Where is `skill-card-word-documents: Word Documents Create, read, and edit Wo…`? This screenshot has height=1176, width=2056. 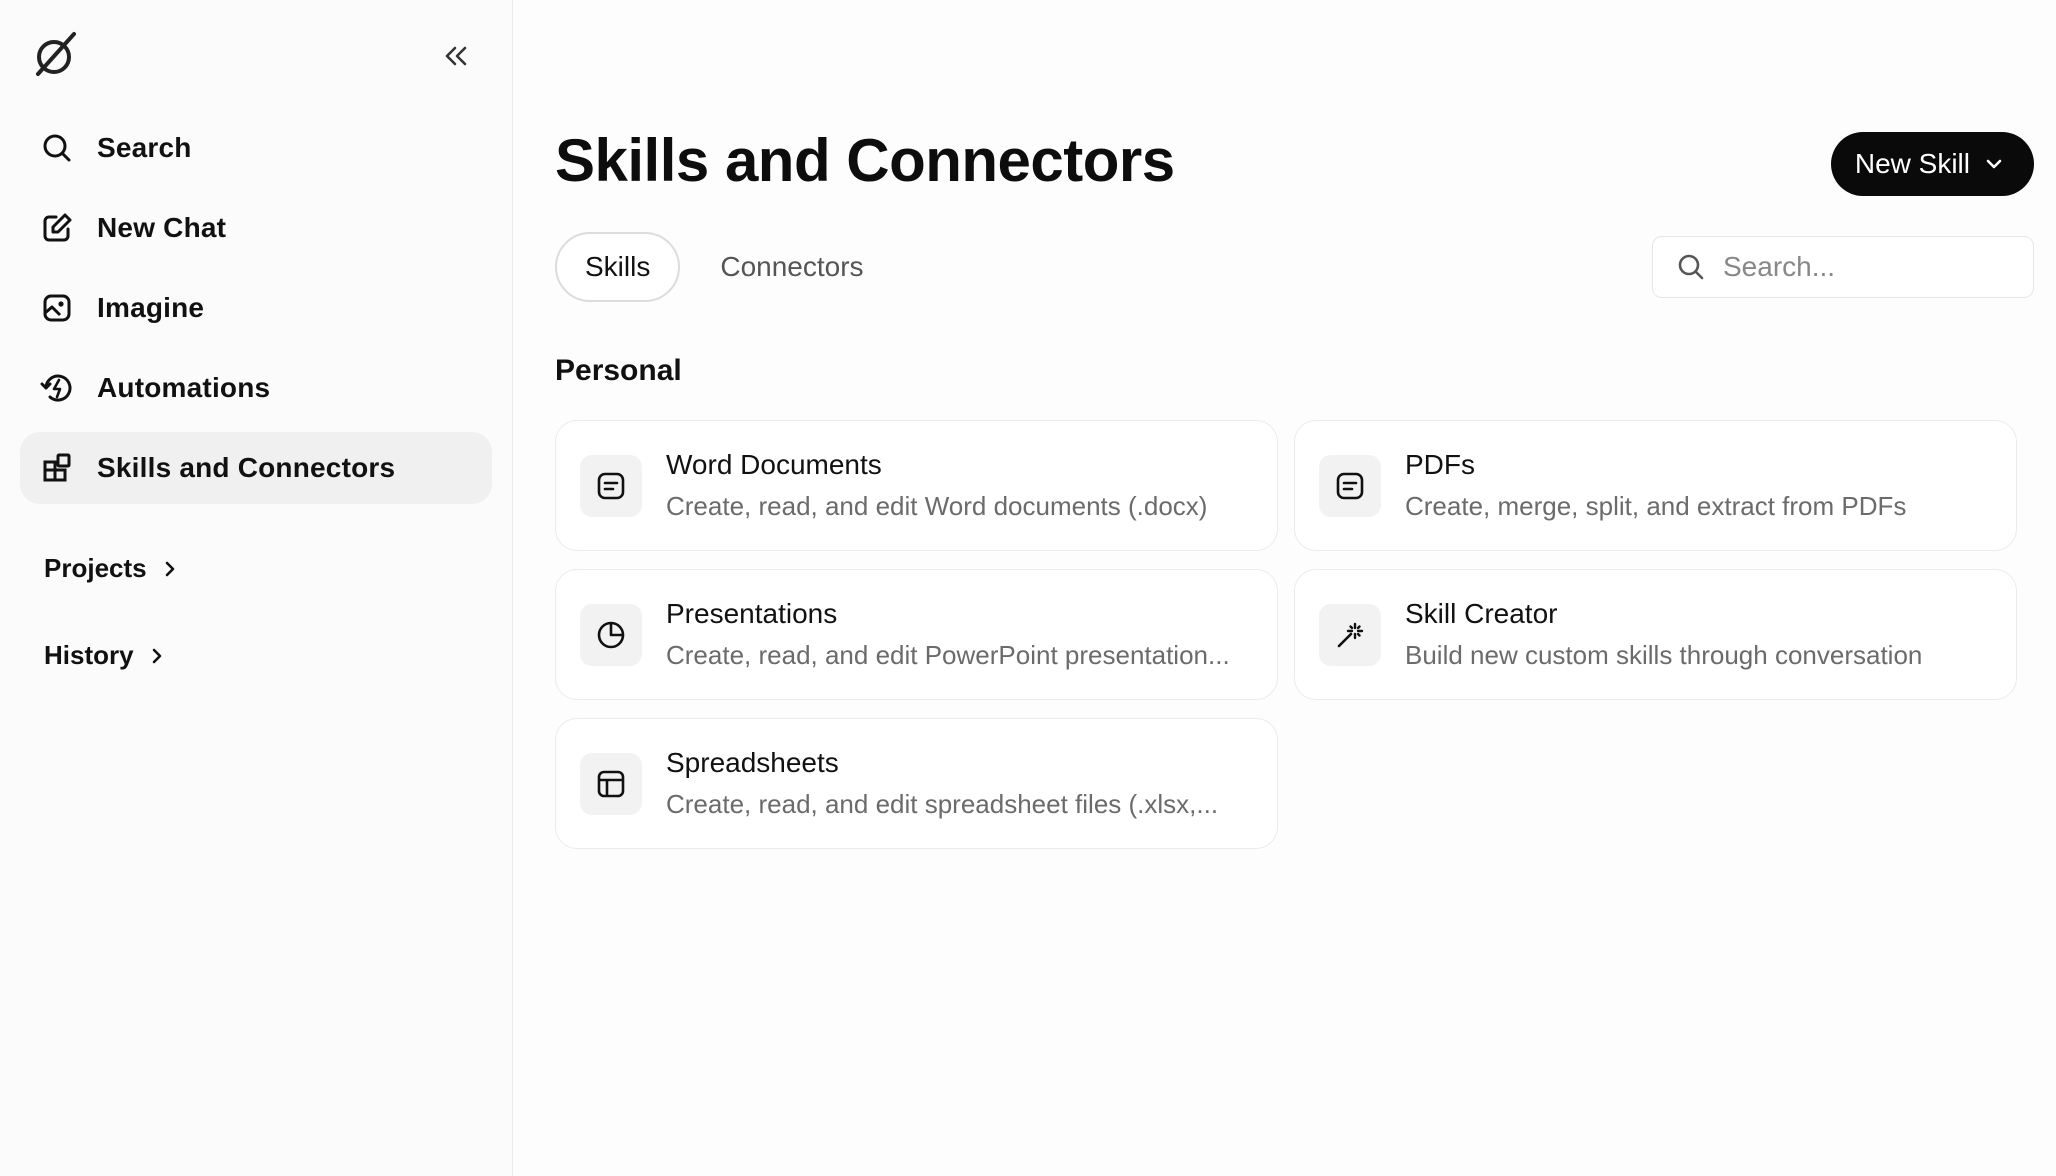 skill-card-word-documents: Word Documents Create, read, and edit Wo… is located at coordinates (916, 485).